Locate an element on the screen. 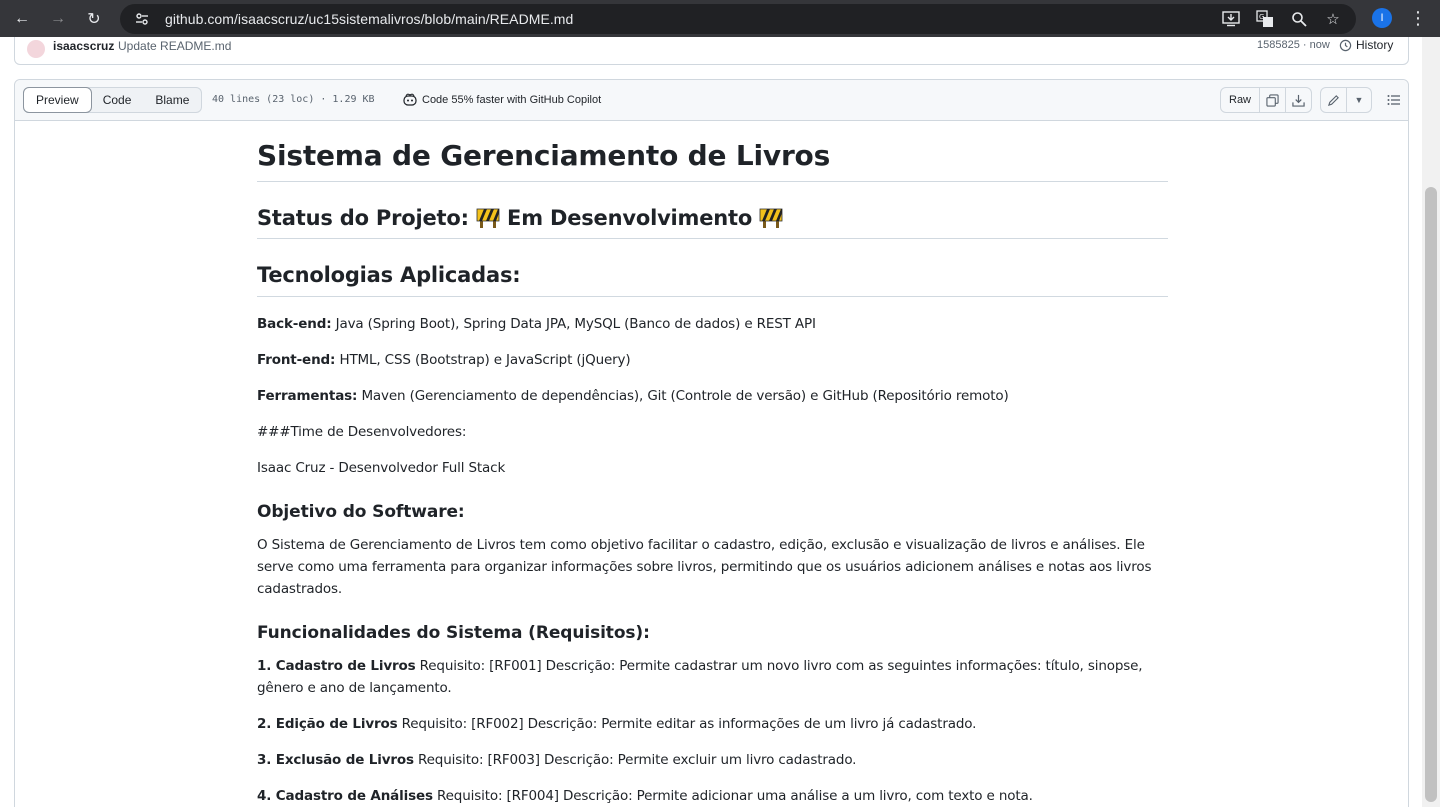 This screenshot has height=807, width=1440. backend-label: Back-end: is located at coordinates (294, 323).